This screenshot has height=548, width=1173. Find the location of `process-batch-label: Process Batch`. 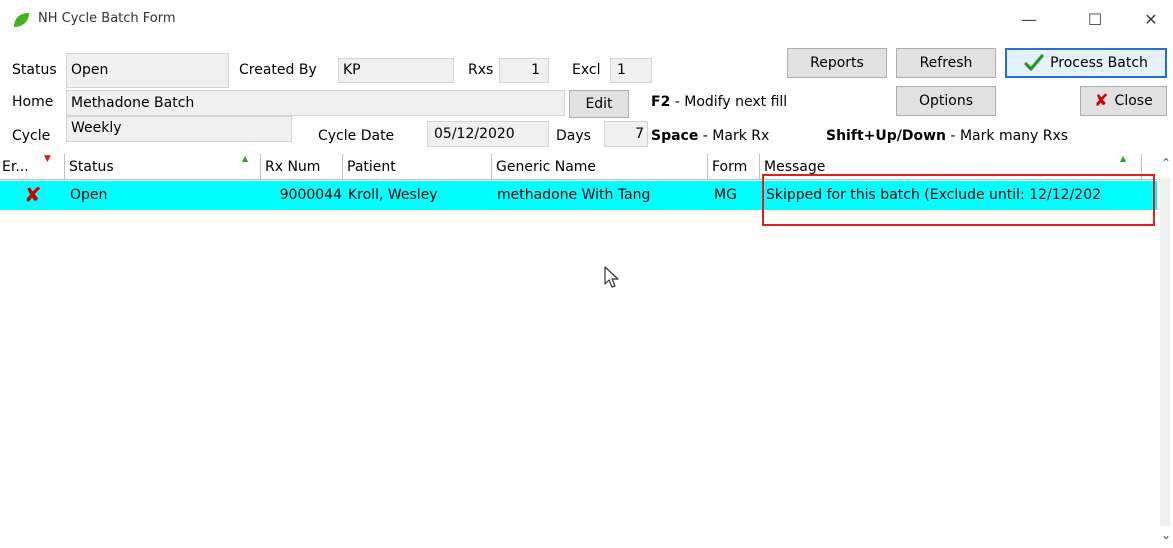

process-batch-label: Process Batch is located at coordinates (1099, 63).